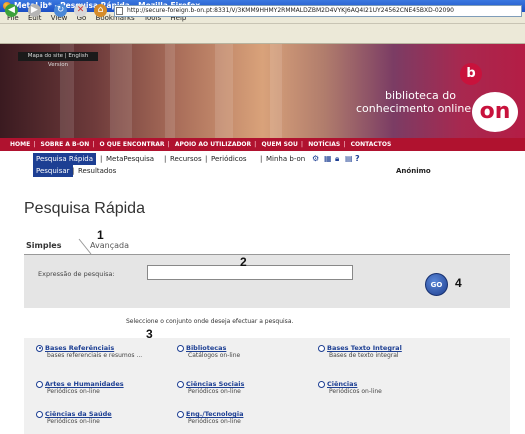 This screenshot has height=434, width=525. I want to click on nav-apoio: APOIO AO UTILIZADOR, so click(213, 144).